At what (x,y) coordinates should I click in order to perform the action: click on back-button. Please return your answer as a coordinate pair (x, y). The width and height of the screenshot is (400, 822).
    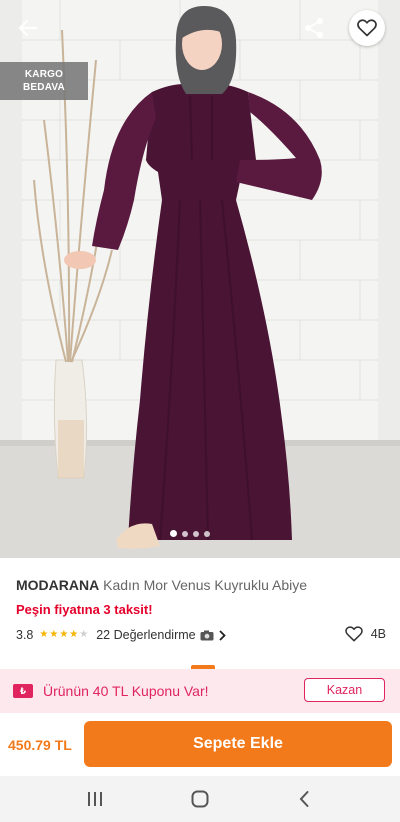
    Looking at the image, I should click on (28, 28).